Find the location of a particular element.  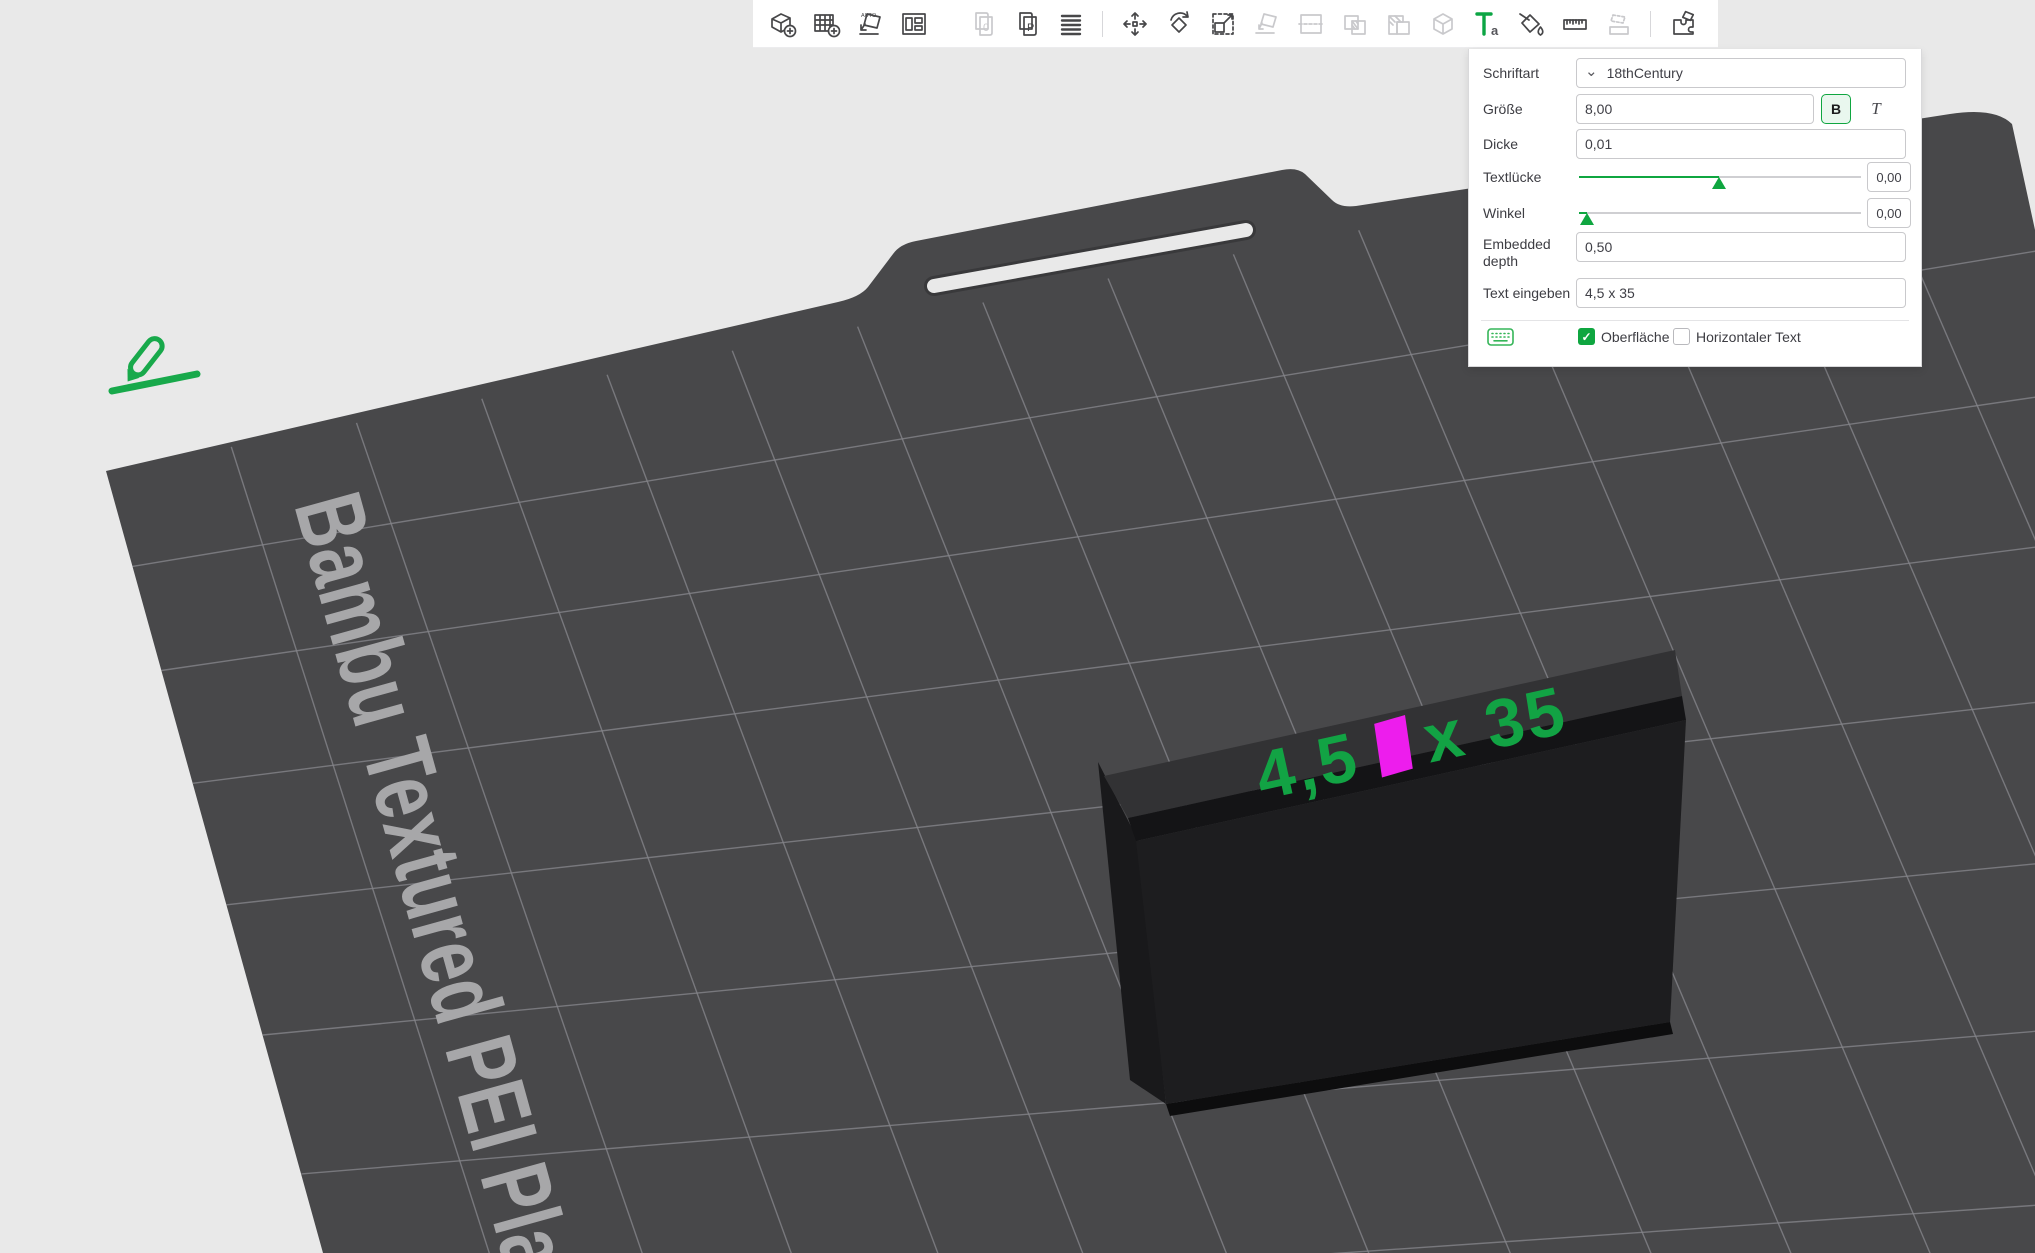

assembly-icon is located at coordinates (1618, 23).